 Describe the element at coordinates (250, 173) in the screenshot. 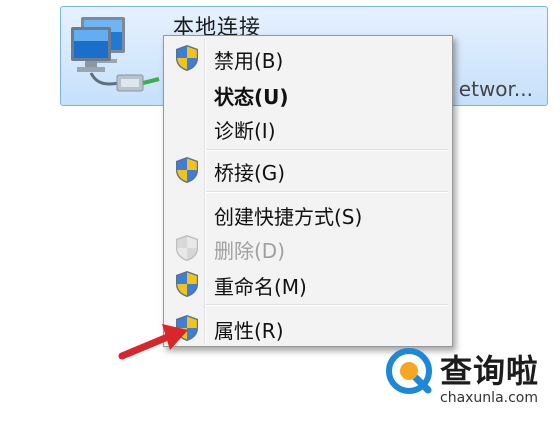

I see `menu-item-label: 桥接(G)` at that location.